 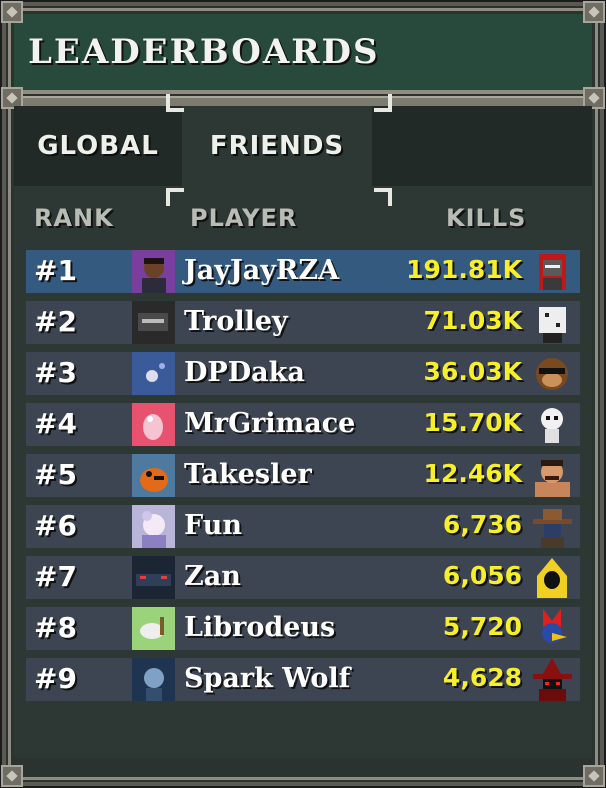 I want to click on leaderboard-row: #3 DPDaka 36.03K, so click(x=303, y=373).